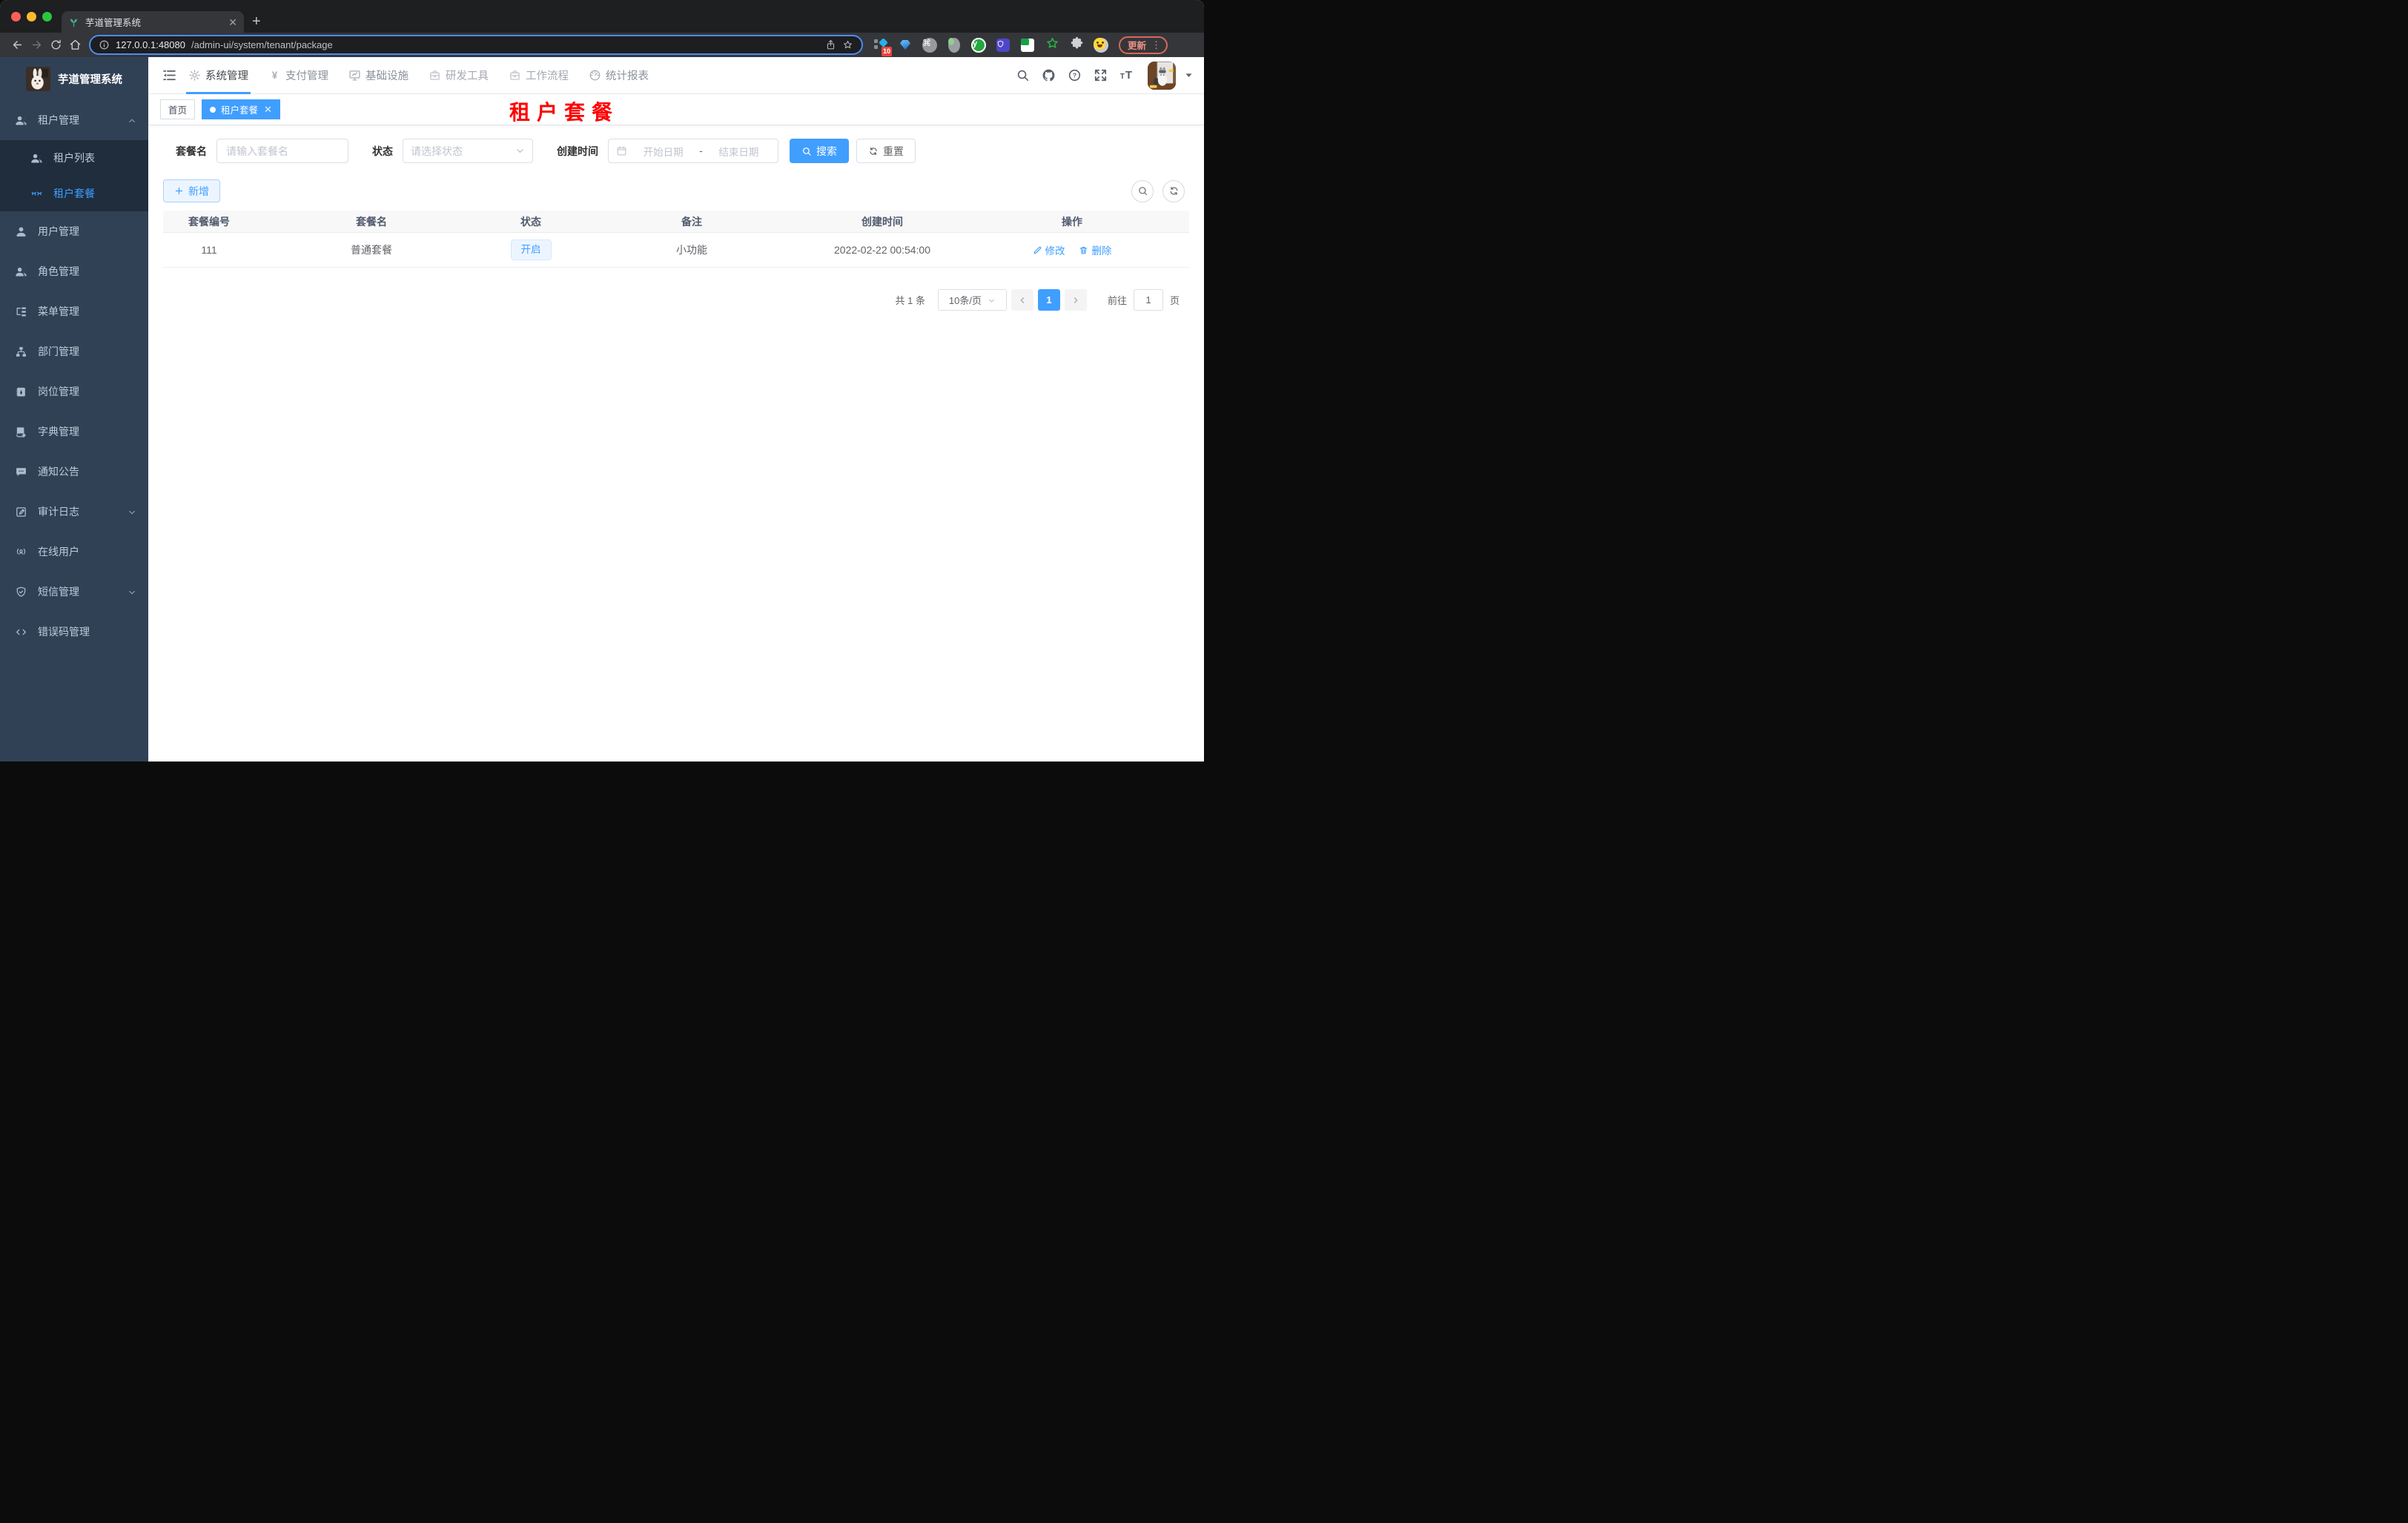 The width and height of the screenshot is (2408, 1523). What do you see at coordinates (74, 120) in the screenshot?
I see `sidebar-item-tenant: 租户管理` at bounding box center [74, 120].